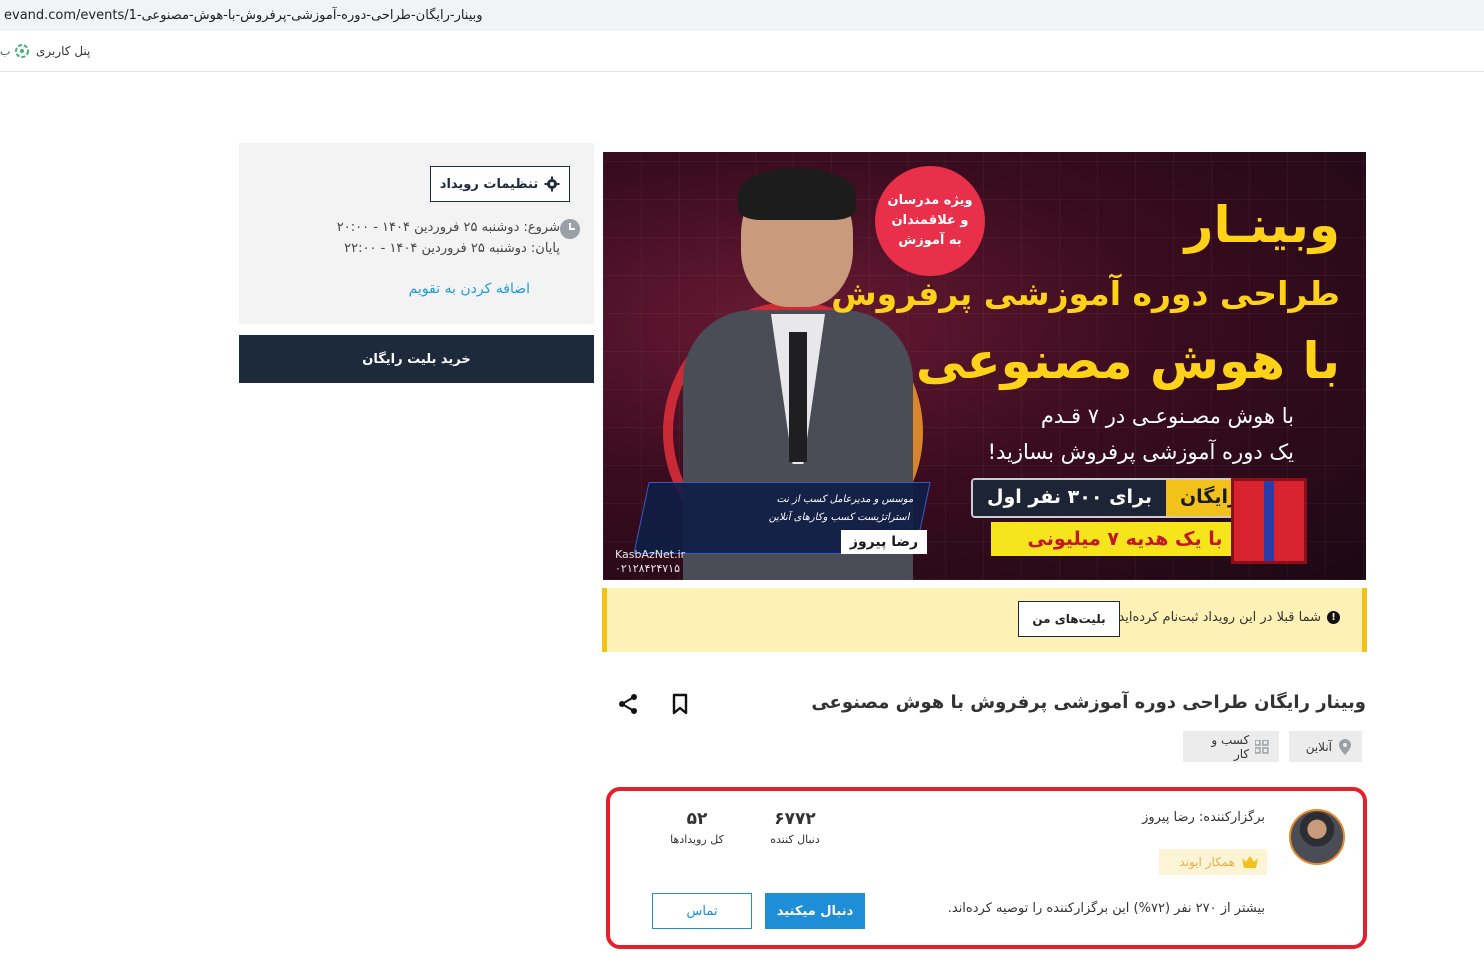 The width and height of the screenshot is (1484, 975). I want to click on event-settings-button: تنظیمات رویداد, so click(500, 184).